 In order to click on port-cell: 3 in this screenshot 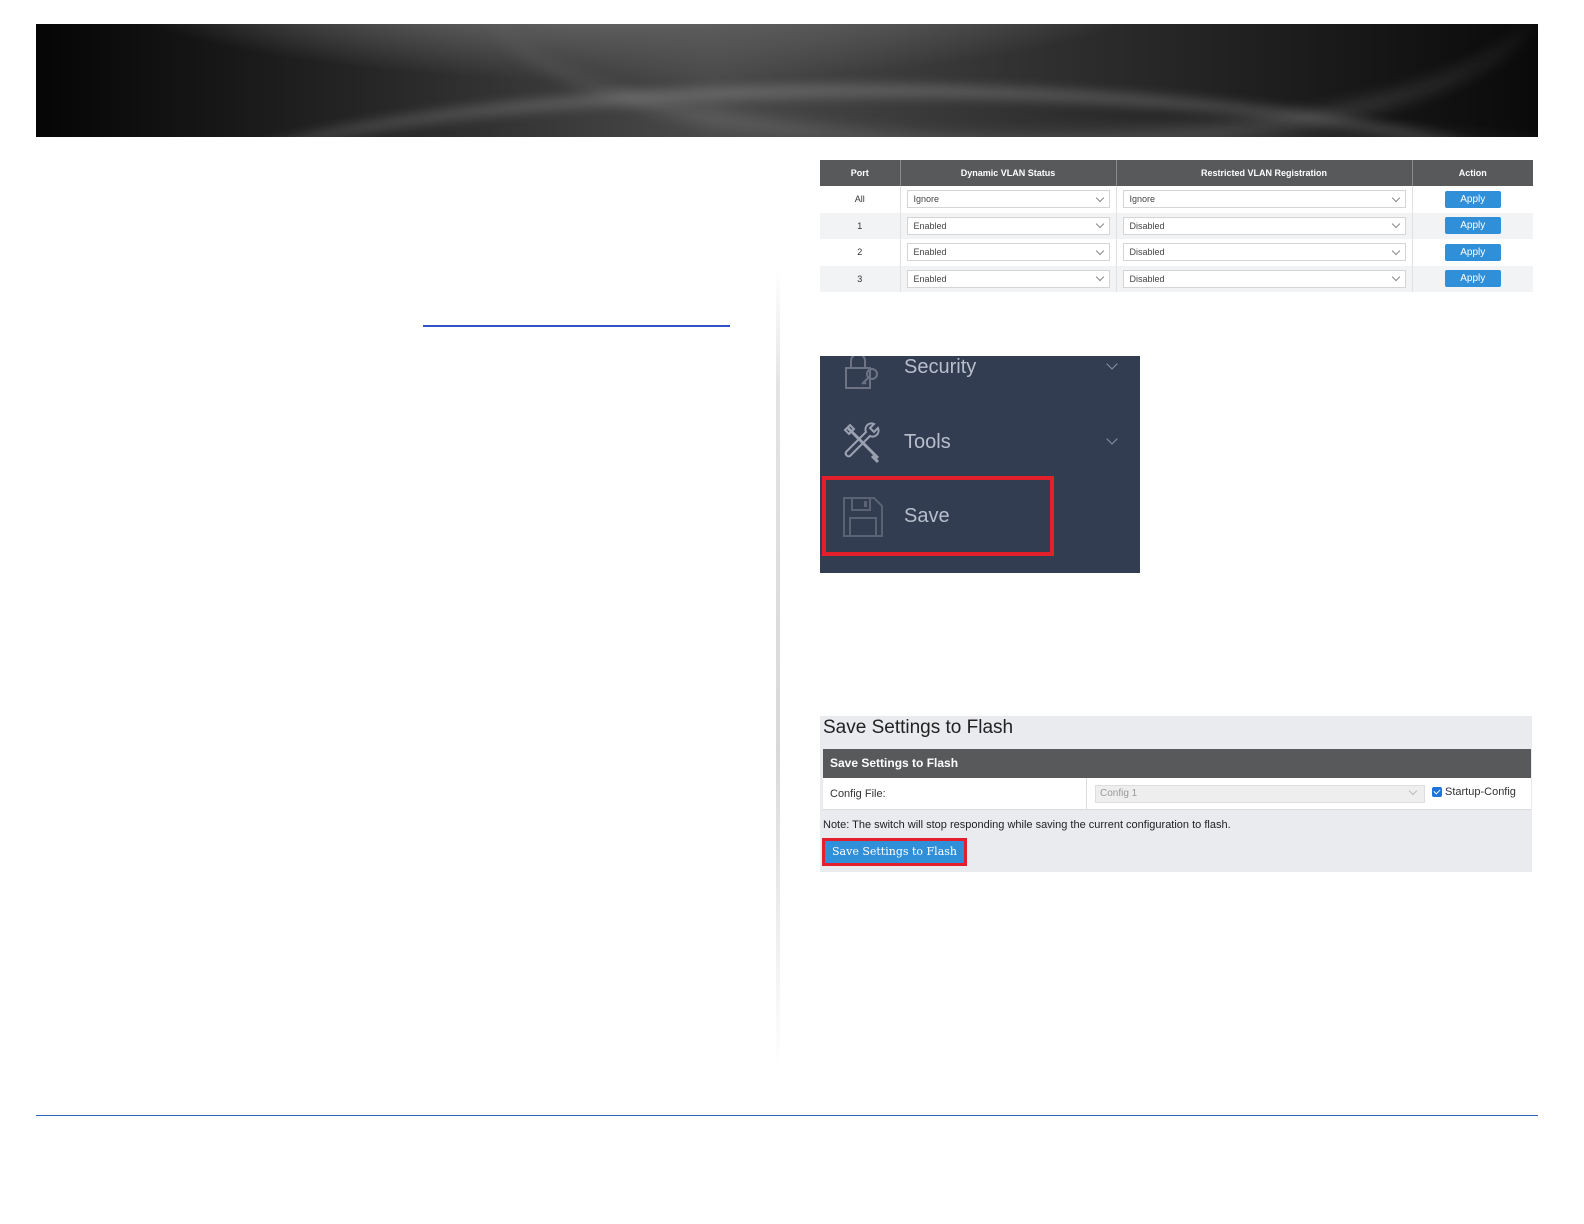, I will do `click(860, 278)`.